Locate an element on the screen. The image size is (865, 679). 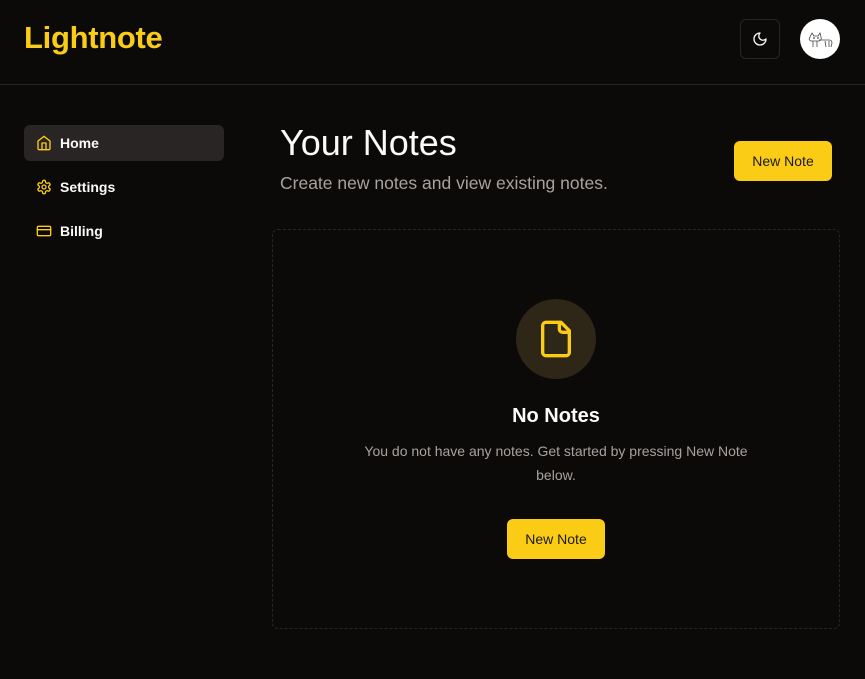
sidebar-item-label: Settings is located at coordinates (88, 187).